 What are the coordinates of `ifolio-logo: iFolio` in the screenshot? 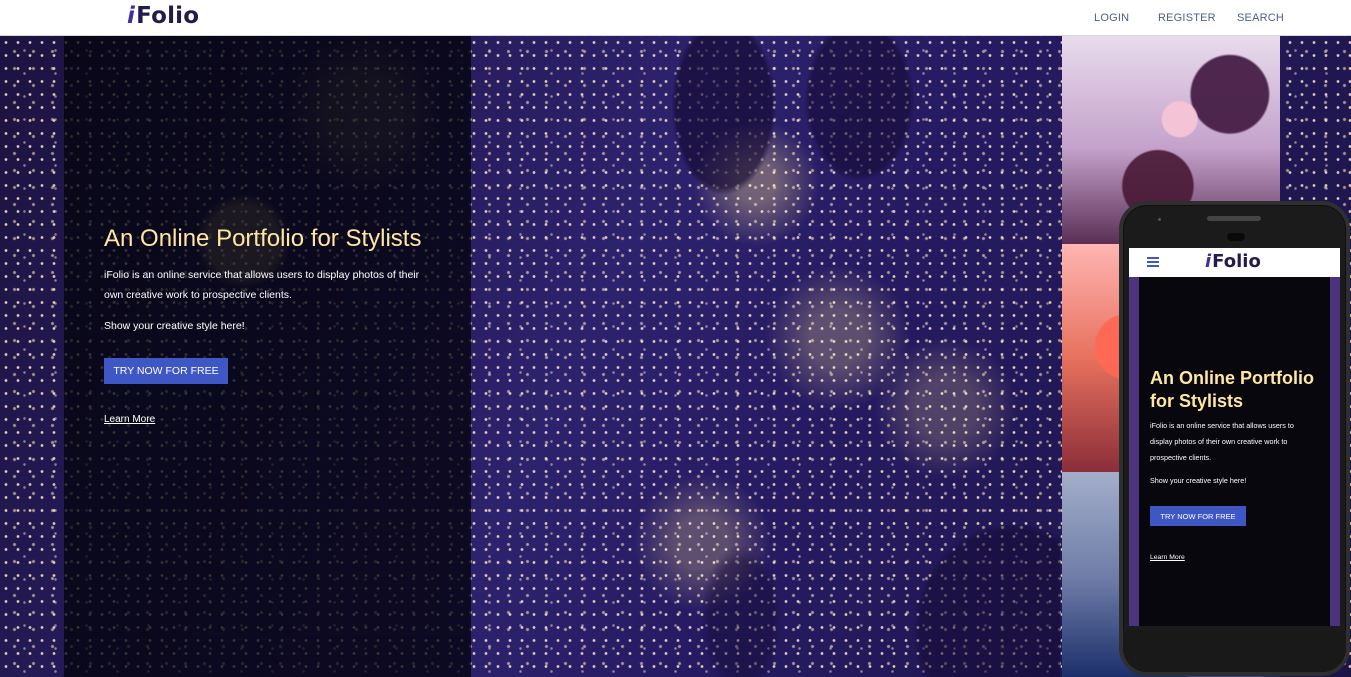 It's located at (163, 16).